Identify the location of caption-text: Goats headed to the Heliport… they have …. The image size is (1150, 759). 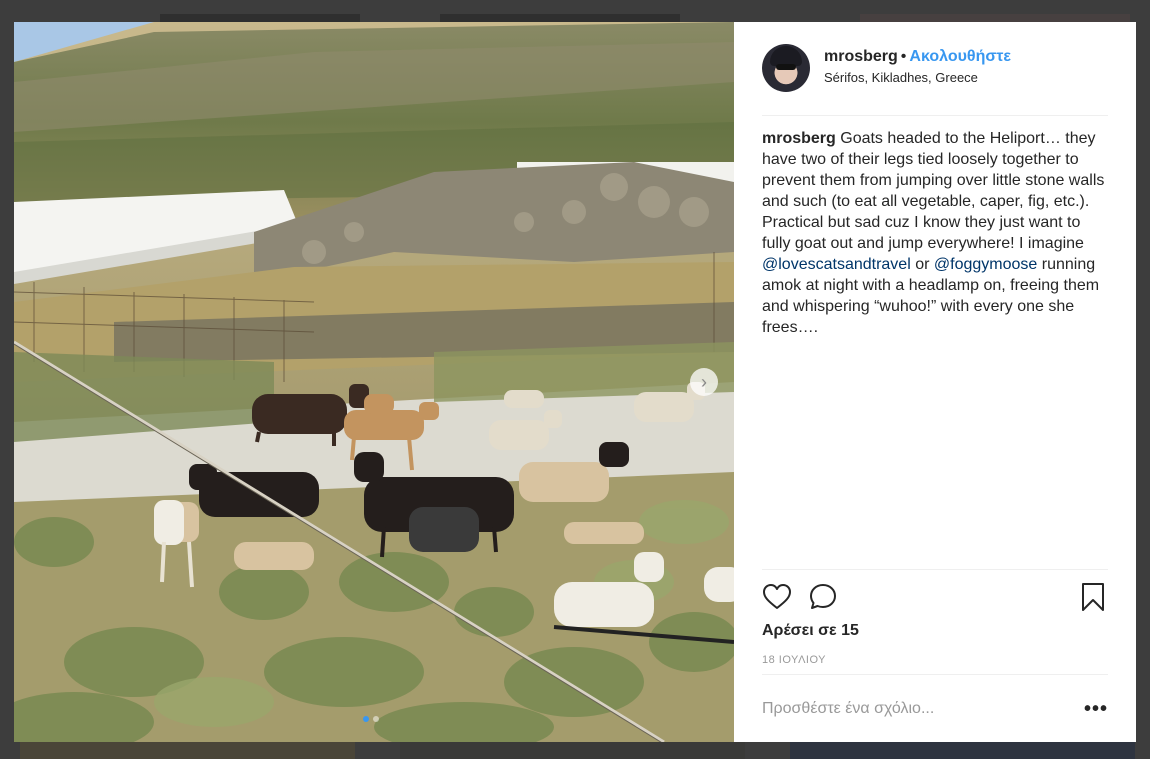
(933, 191).